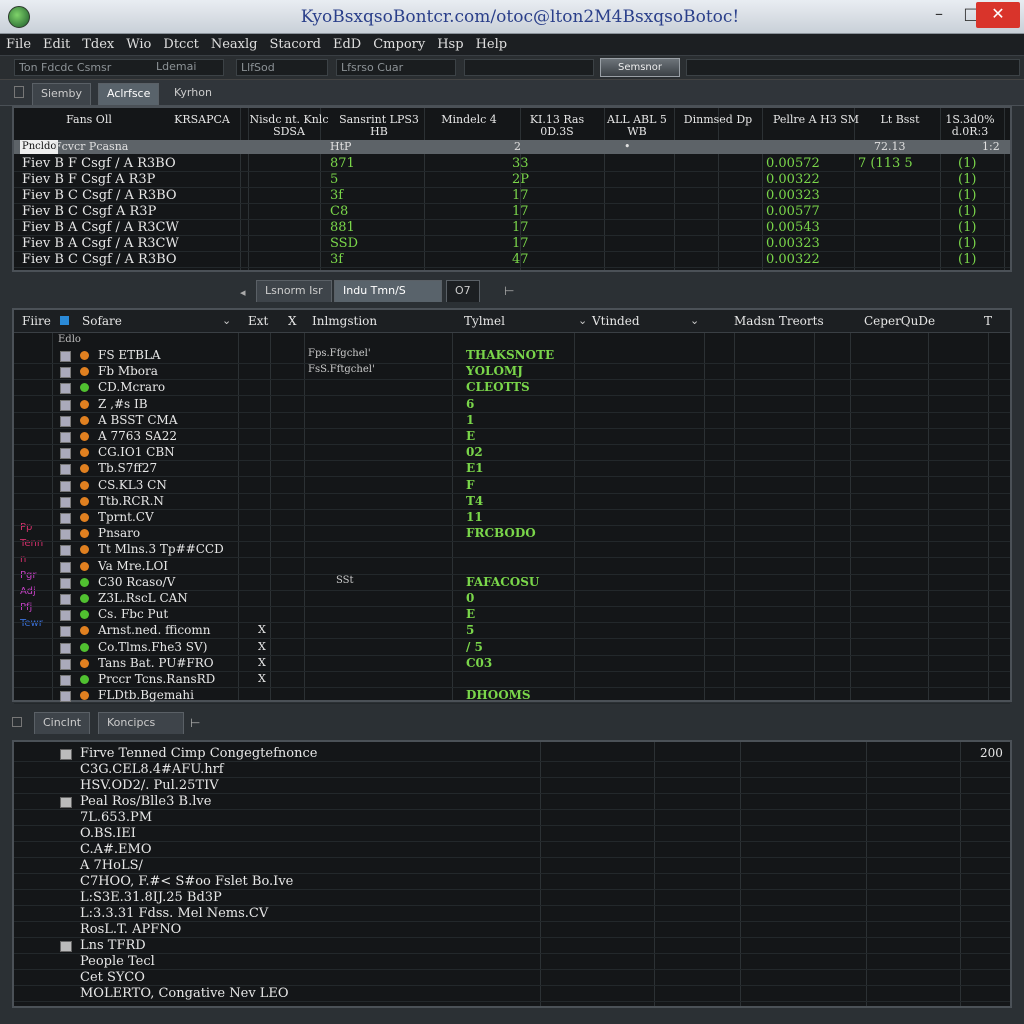 This screenshot has width=1024, height=1024. I want to click on column-header: Lt Bsst, so click(900, 120).